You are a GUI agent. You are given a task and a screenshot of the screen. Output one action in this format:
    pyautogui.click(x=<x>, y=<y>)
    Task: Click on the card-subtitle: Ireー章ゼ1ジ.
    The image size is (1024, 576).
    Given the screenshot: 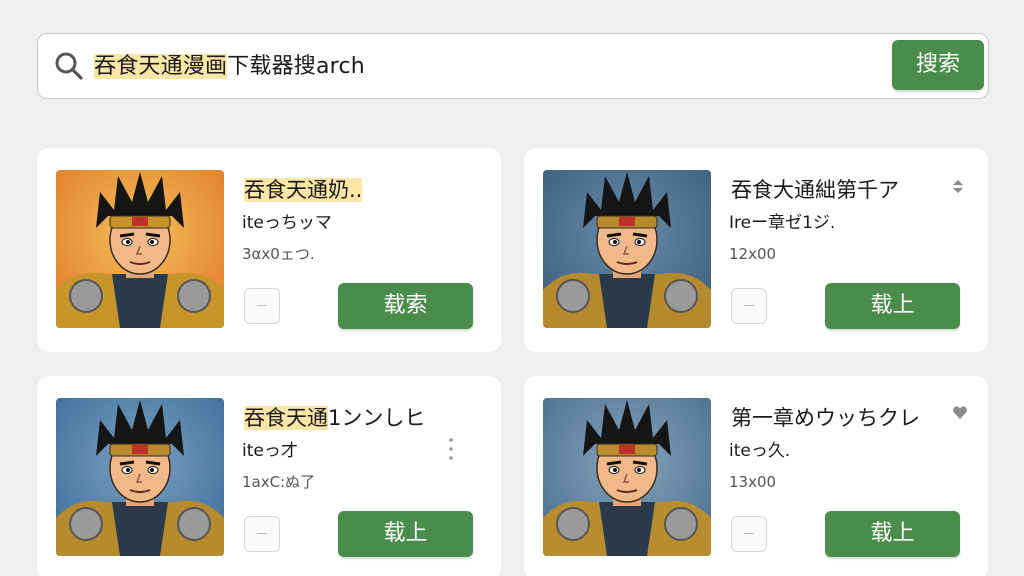 What is the action you would take?
    pyautogui.click(x=782, y=223)
    